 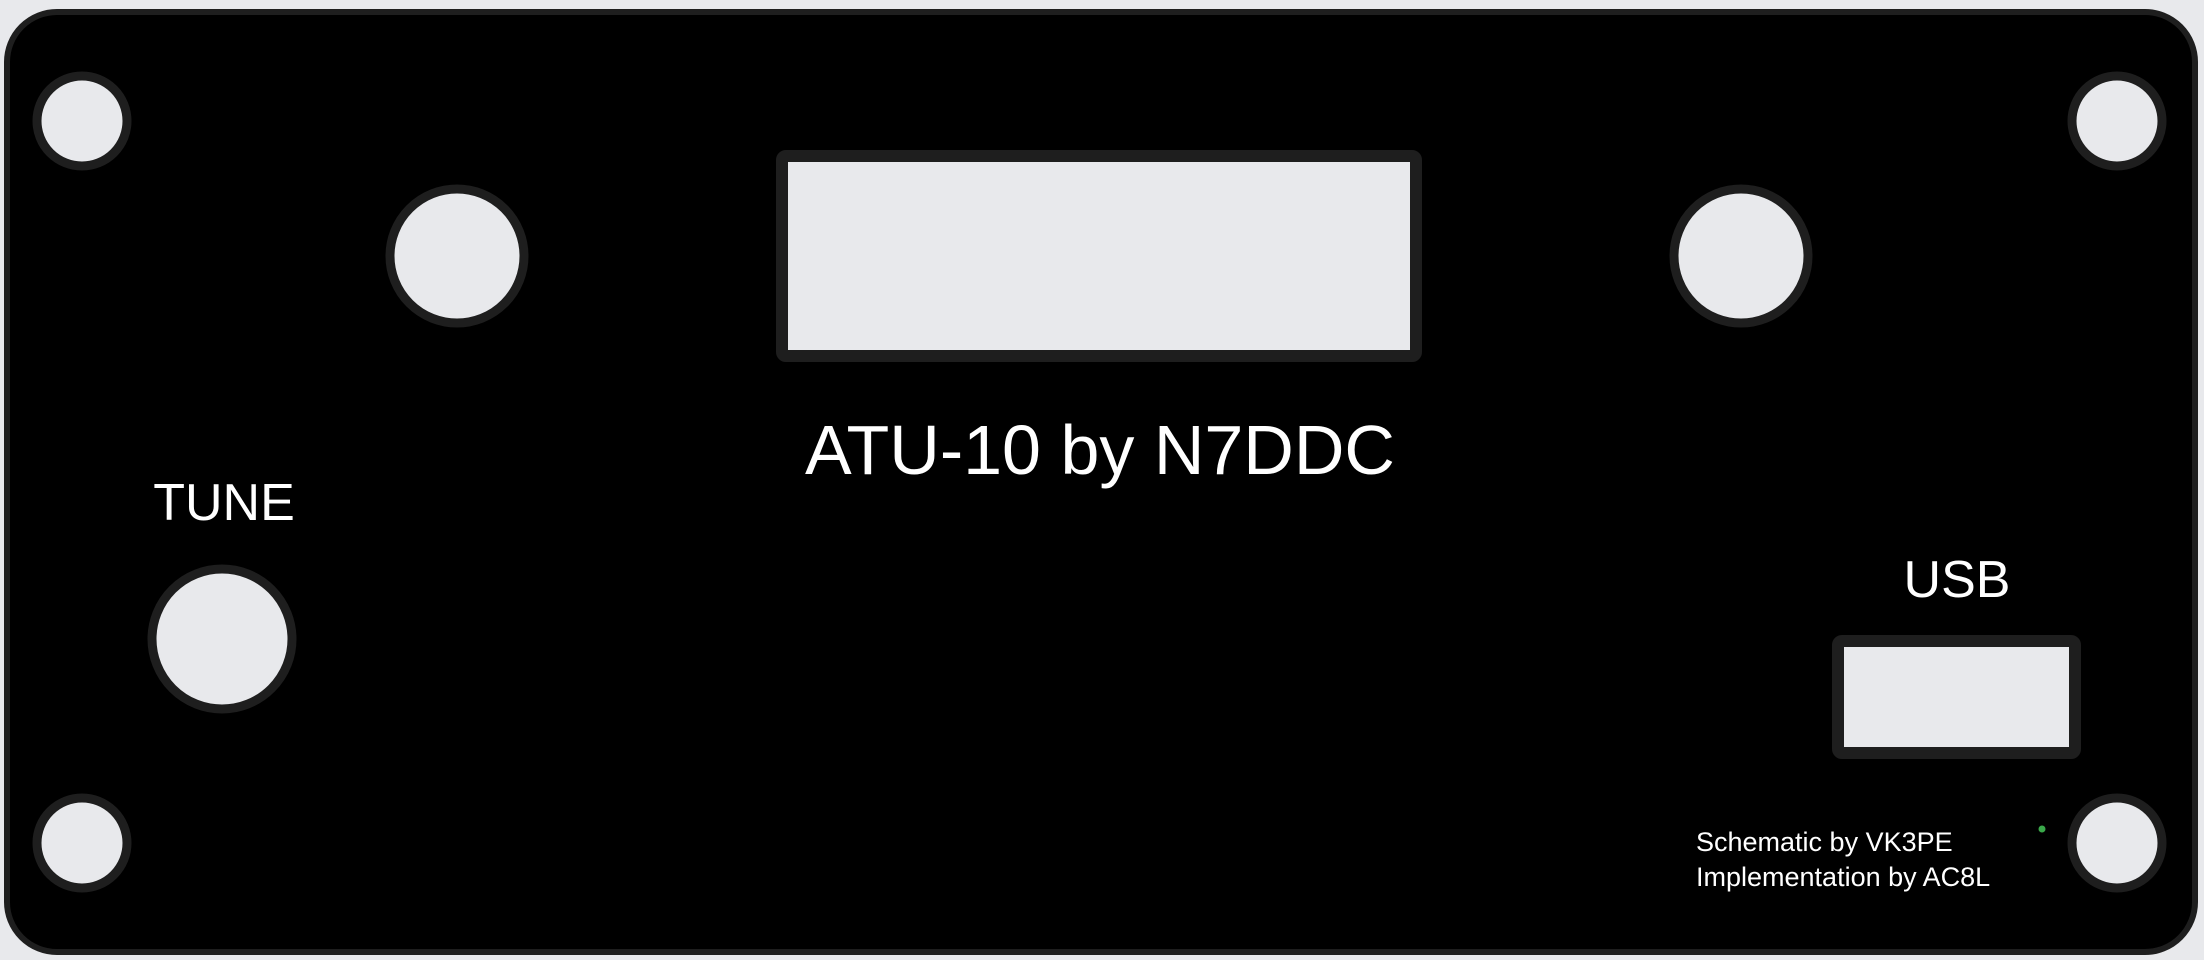 What do you see at coordinates (1843, 877) in the screenshot?
I see `credits-implementation: Implementation by AC8L` at bounding box center [1843, 877].